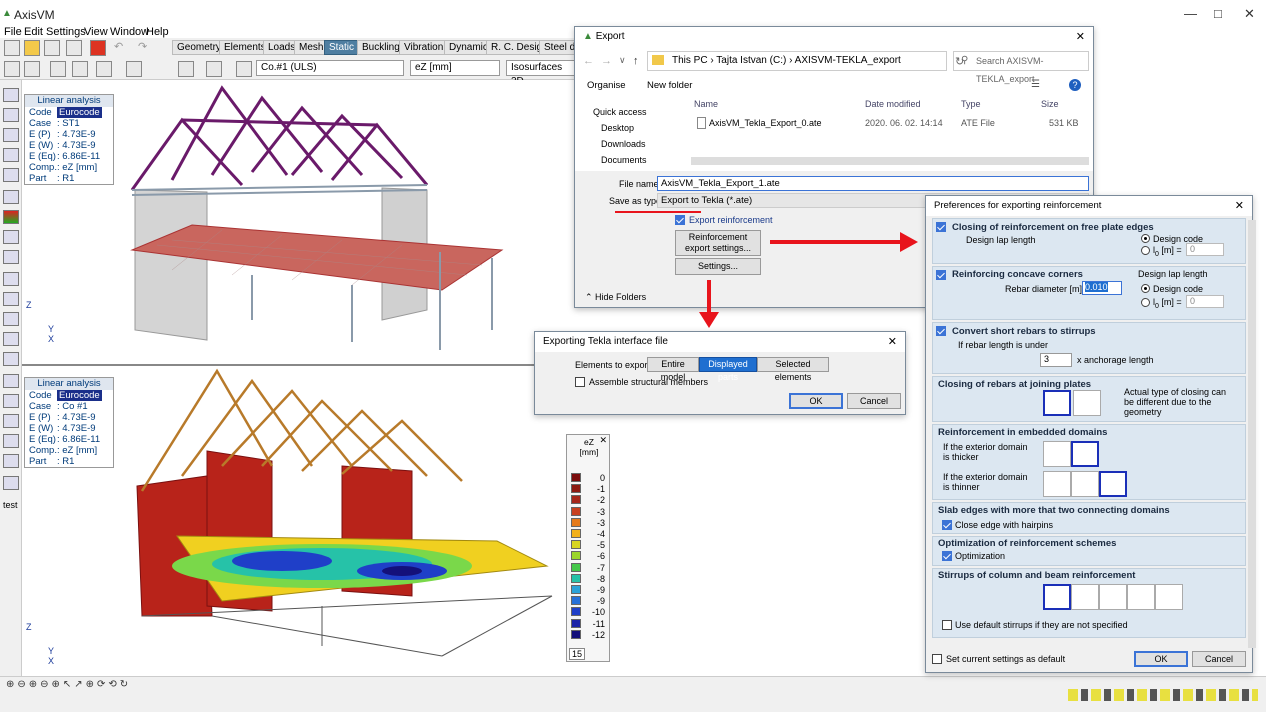 The width and height of the screenshot is (1266, 712). What do you see at coordinates (11, 359) in the screenshot?
I see `section-icon` at bounding box center [11, 359].